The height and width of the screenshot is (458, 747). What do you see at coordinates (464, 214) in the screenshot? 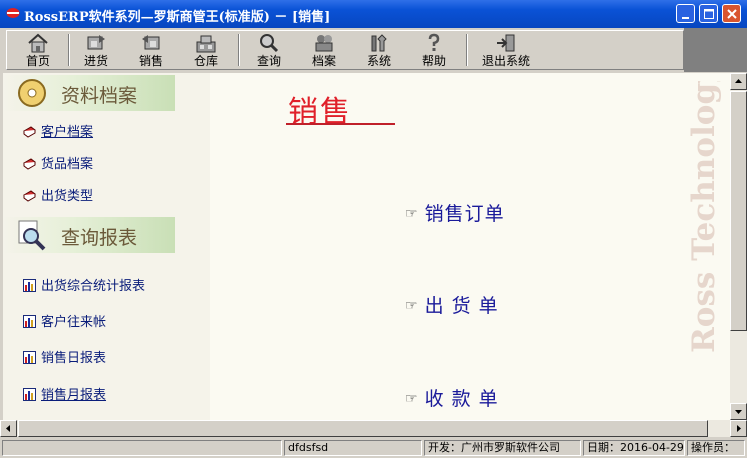
I see `action-label: 销售订单` at bounding box center [464, 214].